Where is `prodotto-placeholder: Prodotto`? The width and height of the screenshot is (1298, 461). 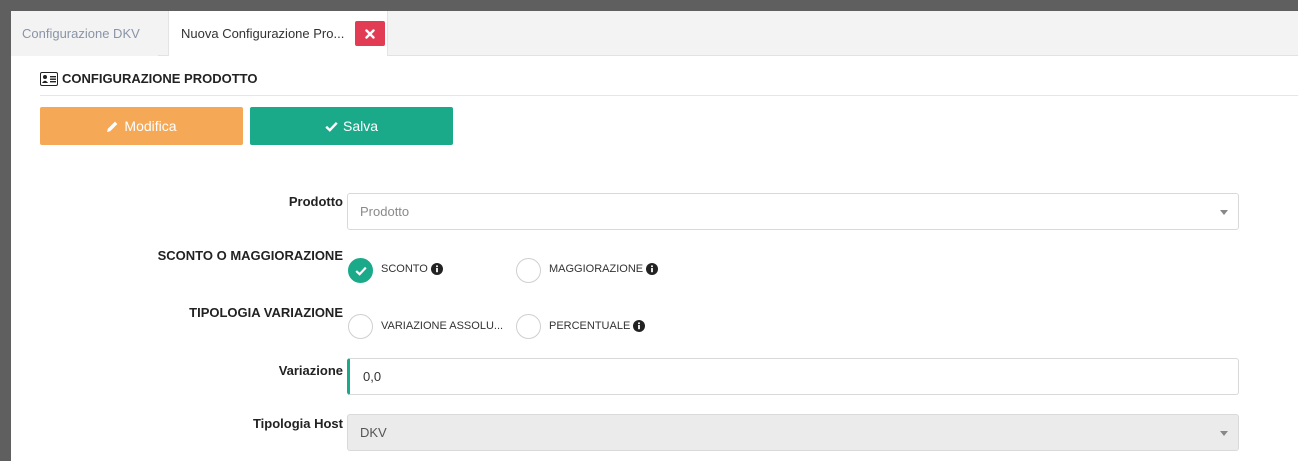 prodotto-placeholder: Prodotto is located at coordinates (385, 211).